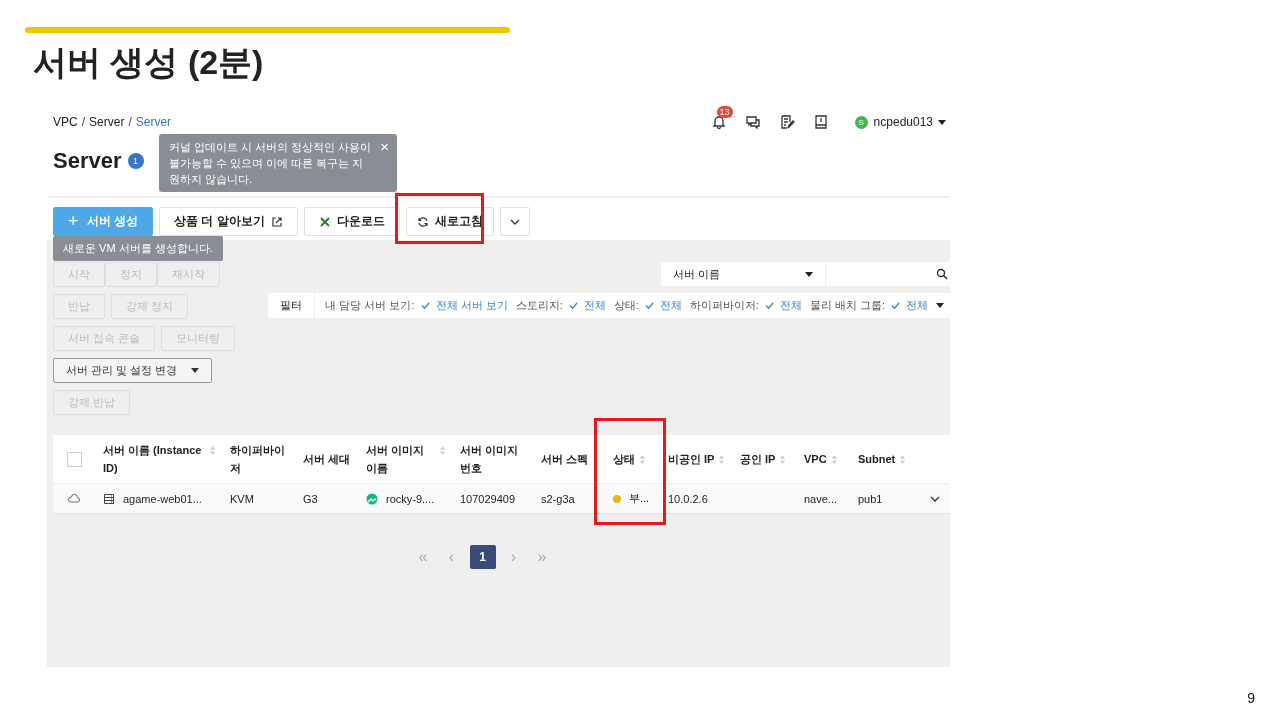 This screenshot has width=1280, height=720. What do you see at coordinates (74, 498) in the screenshot?
I see `cloud-icon` at bounding box center [74, 498].